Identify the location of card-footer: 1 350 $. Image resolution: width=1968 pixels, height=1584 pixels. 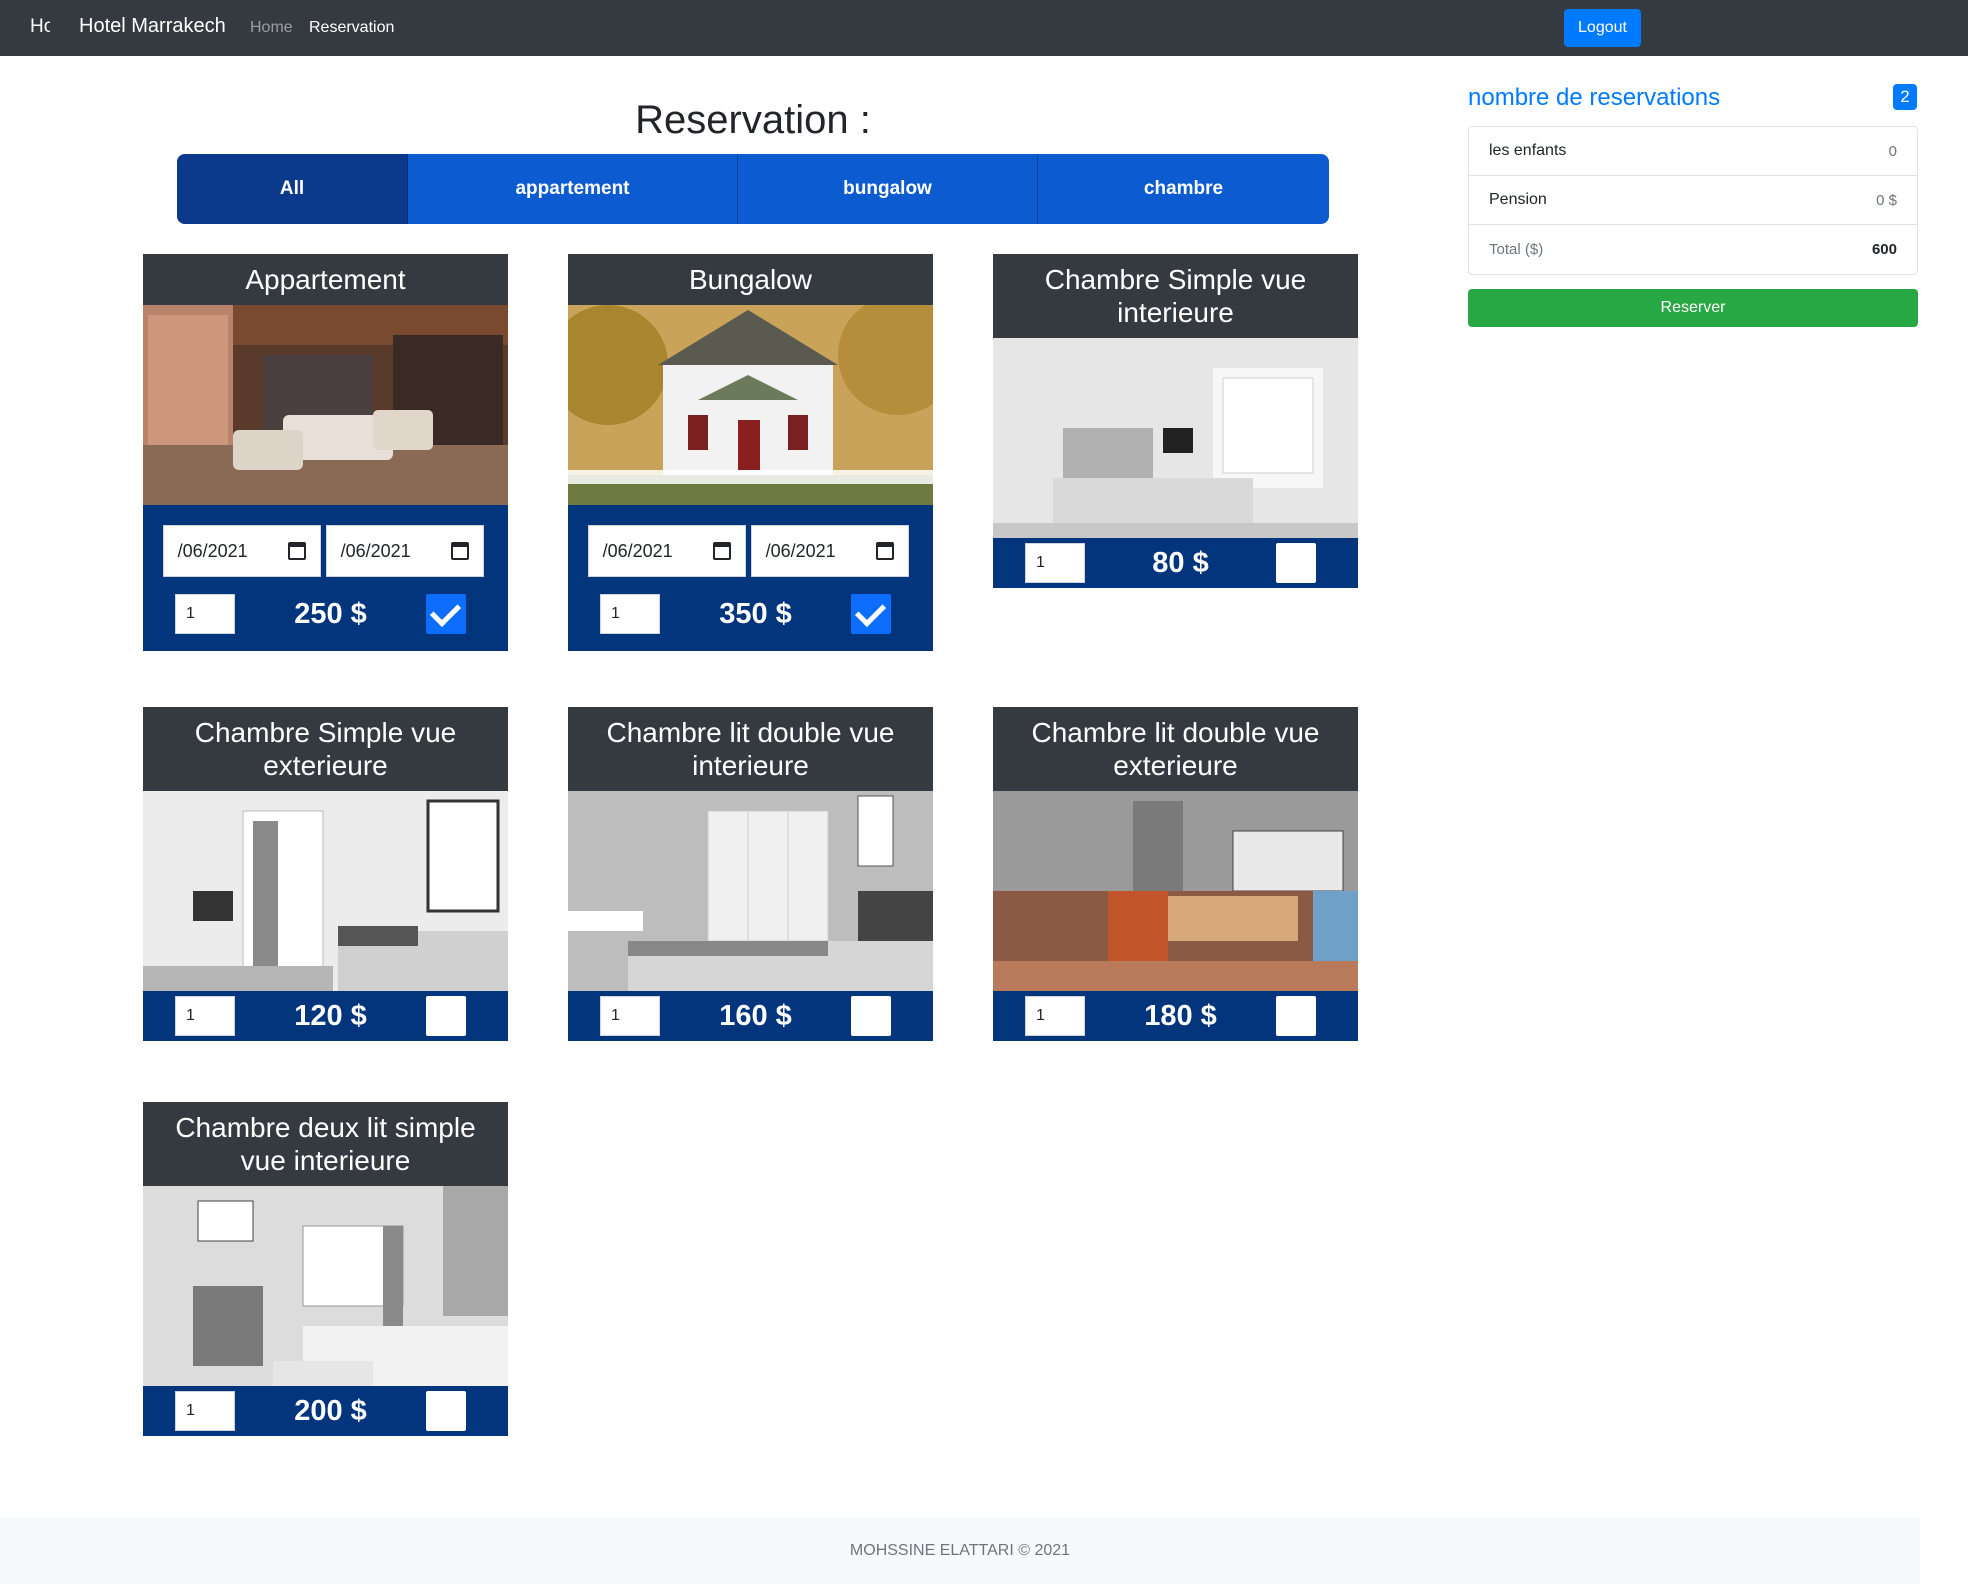
(750, 614).